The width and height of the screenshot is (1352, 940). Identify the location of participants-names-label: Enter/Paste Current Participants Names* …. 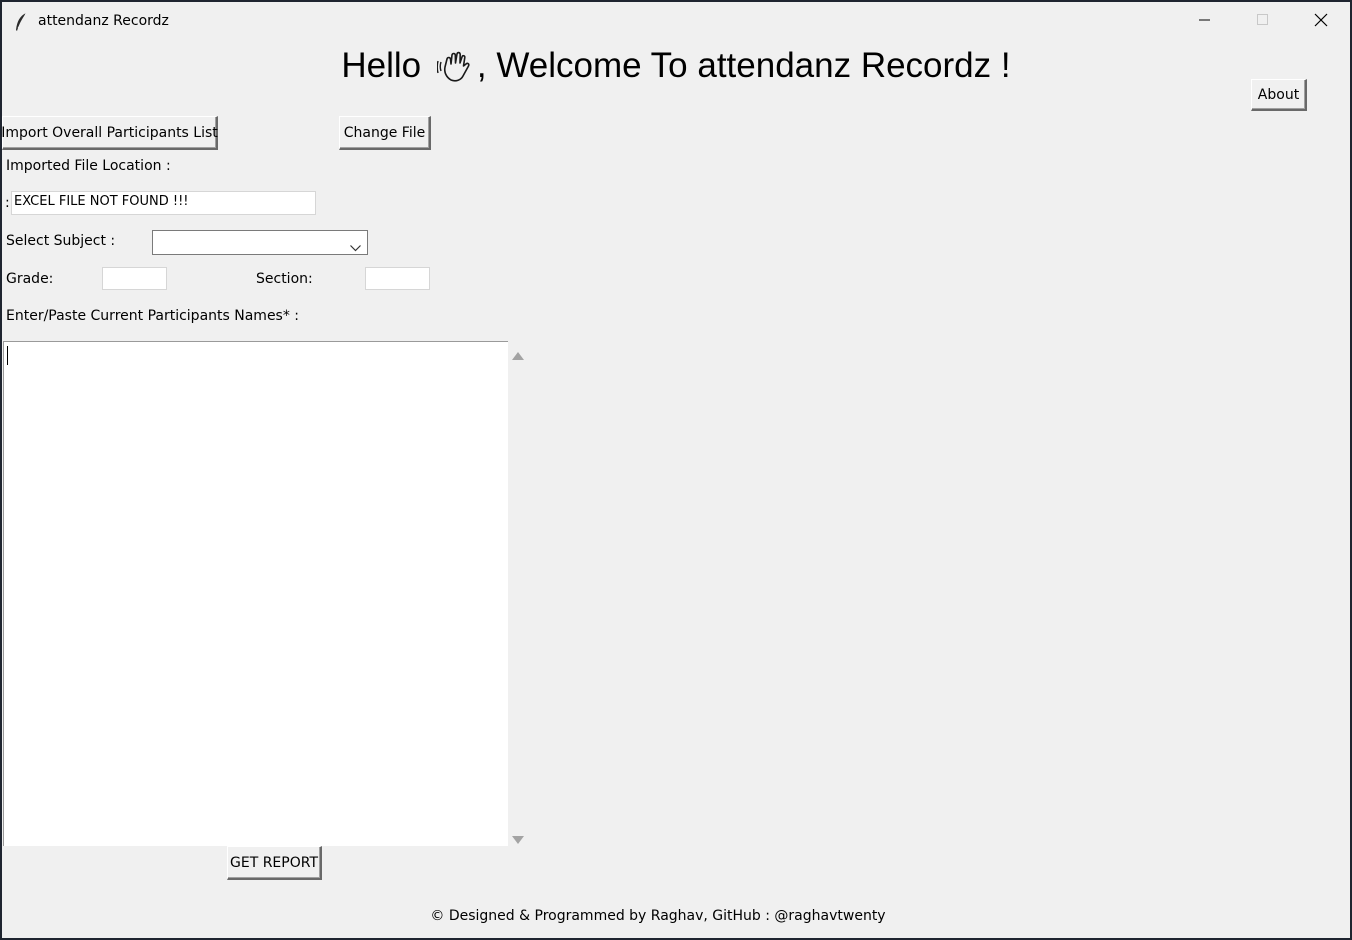
(153, 316).